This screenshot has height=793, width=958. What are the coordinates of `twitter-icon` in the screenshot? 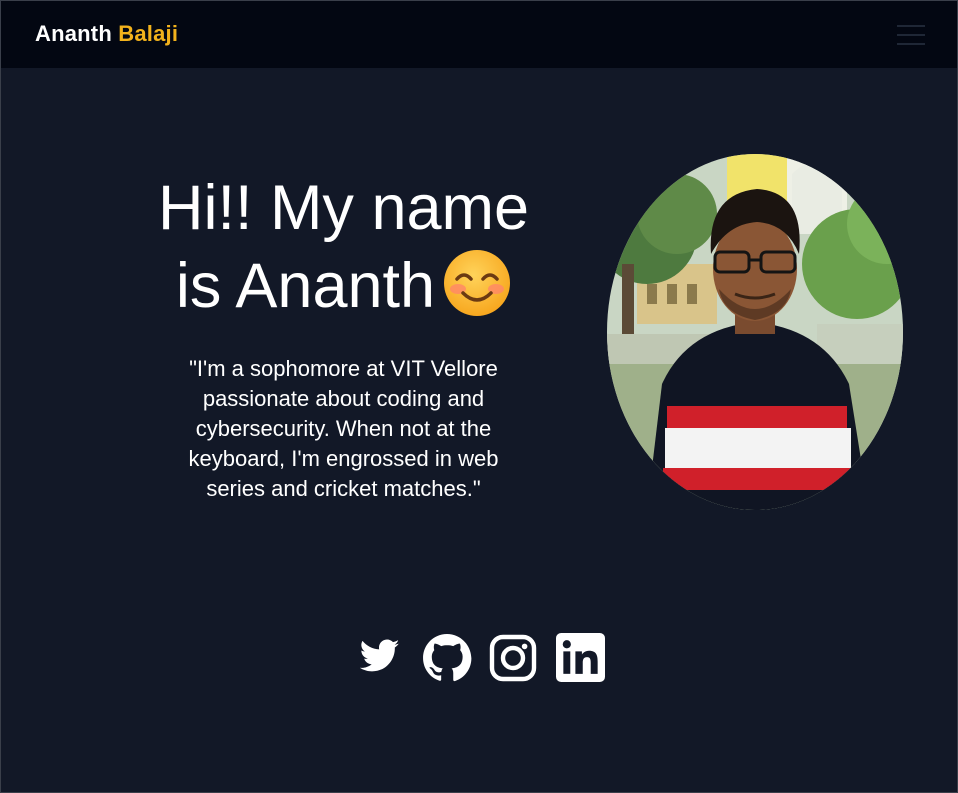 It's located at (380, 656).